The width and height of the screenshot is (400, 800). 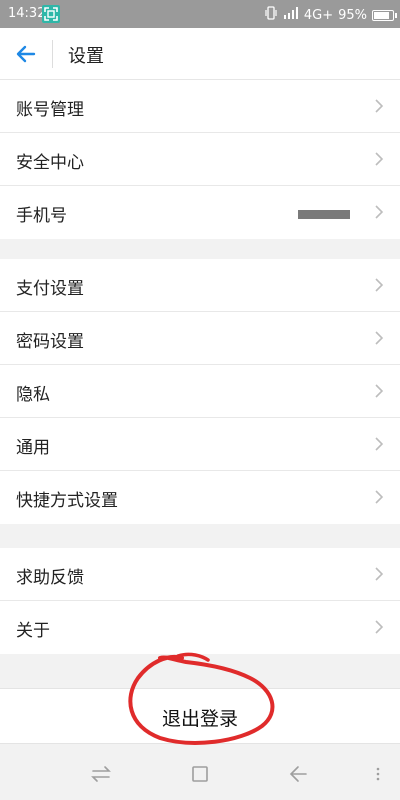 What do you see at coordinates (33, 448) in the screenshot?
I see `settings-item-label: 通用` at bounding box center [33, 448].